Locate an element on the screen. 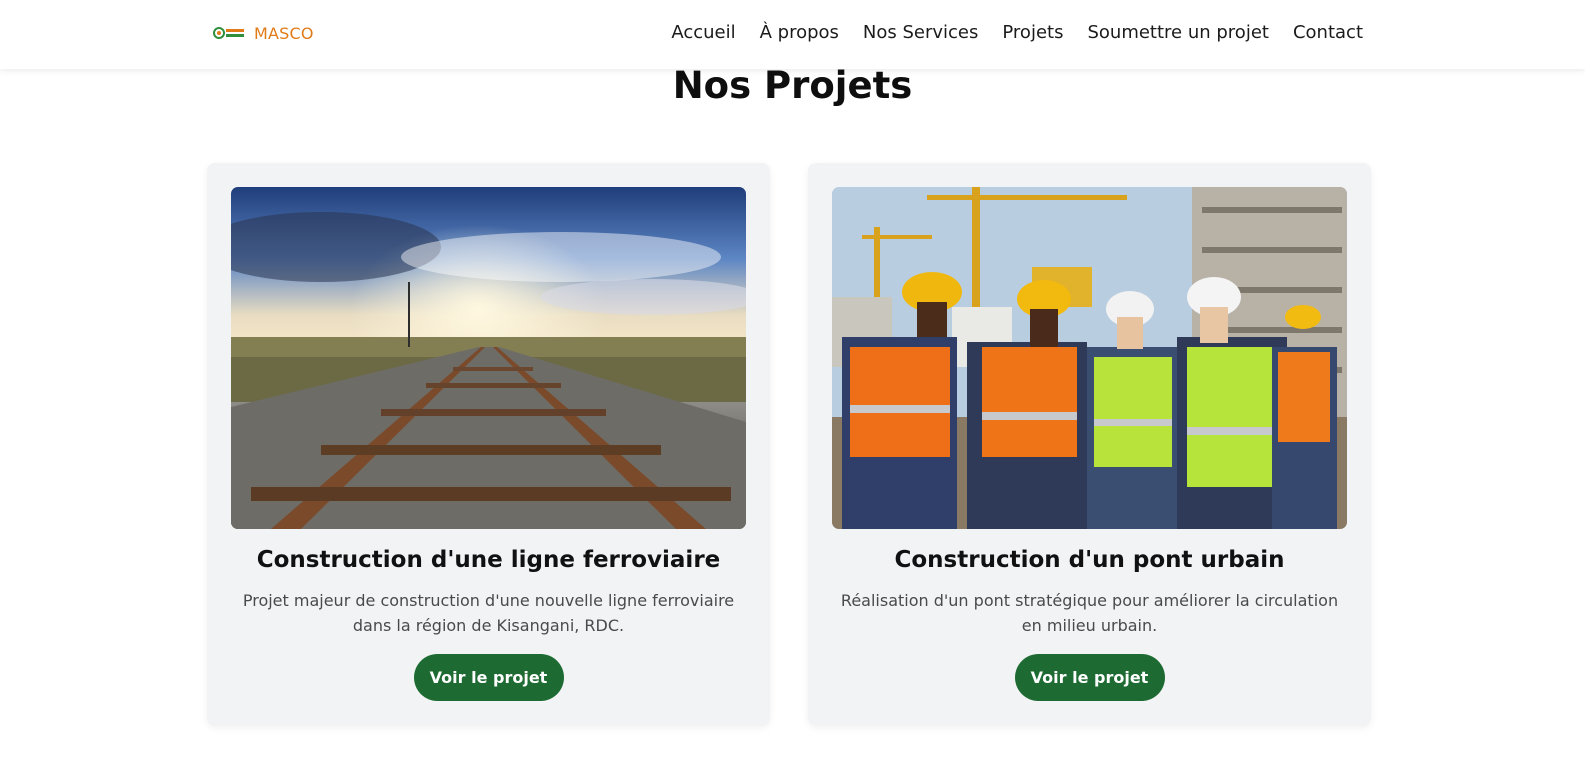  nav-item-a-propos: À propos is located at coordinates (799, 32).